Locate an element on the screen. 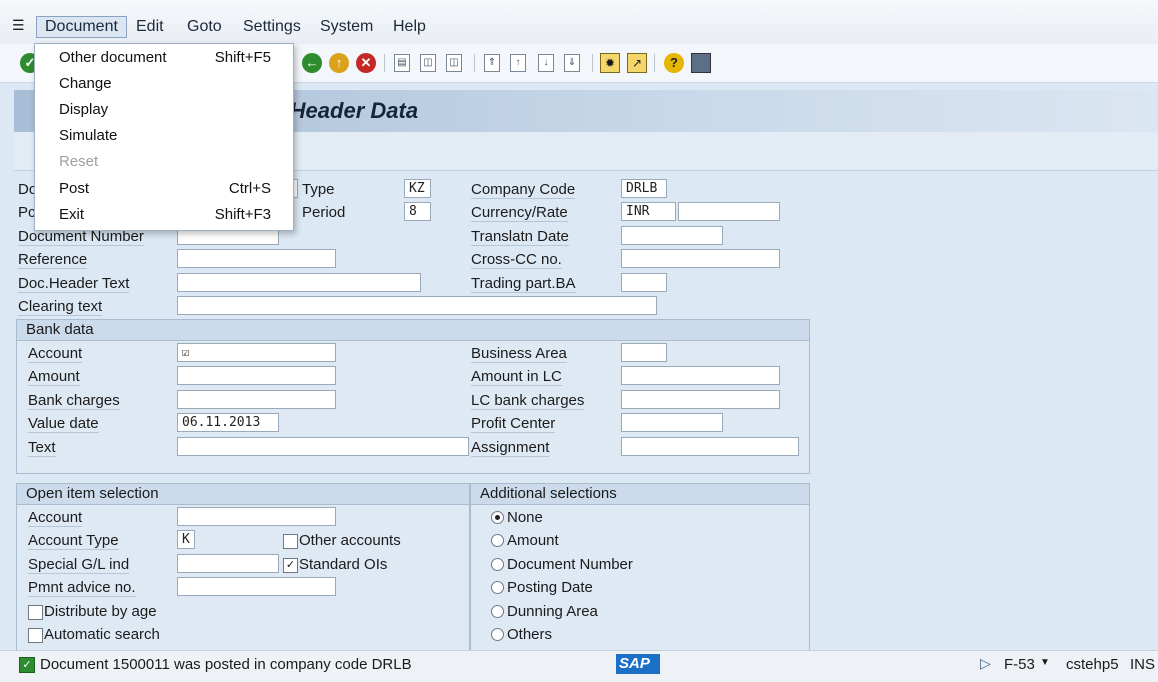 Image resolution: width=1158 pixels, height=682 pixels. next-page-icon: ↓ is located at coordinates (546, 63).